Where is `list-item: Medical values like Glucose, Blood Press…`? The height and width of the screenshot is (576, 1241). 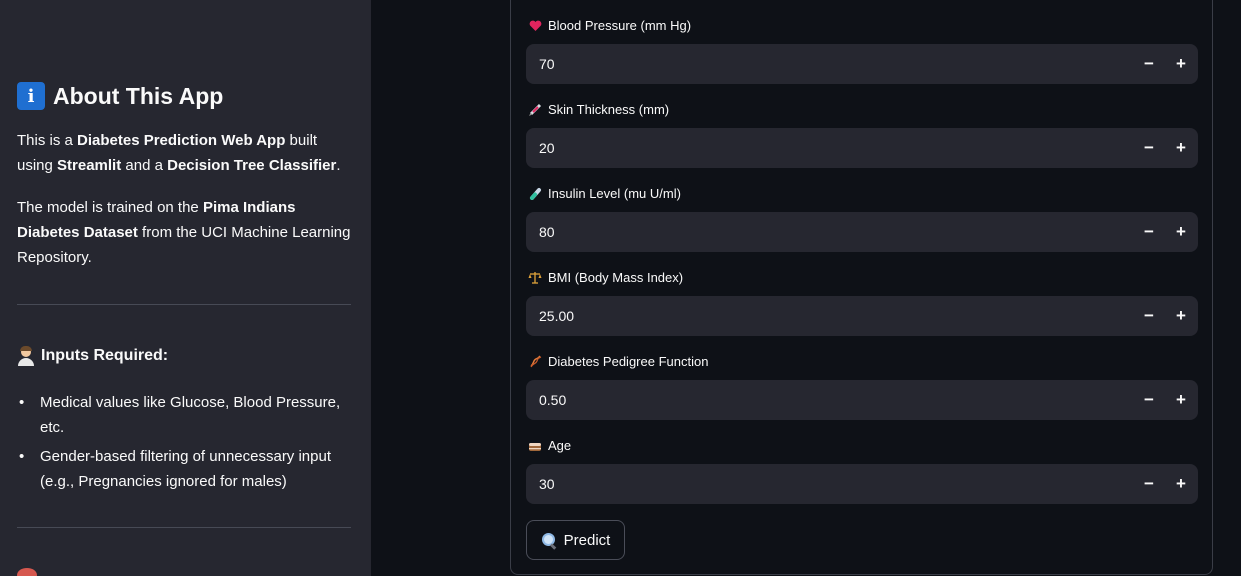
list-item: Medical values like Glucose, Blood Press… is located at coordinates (184, 415).